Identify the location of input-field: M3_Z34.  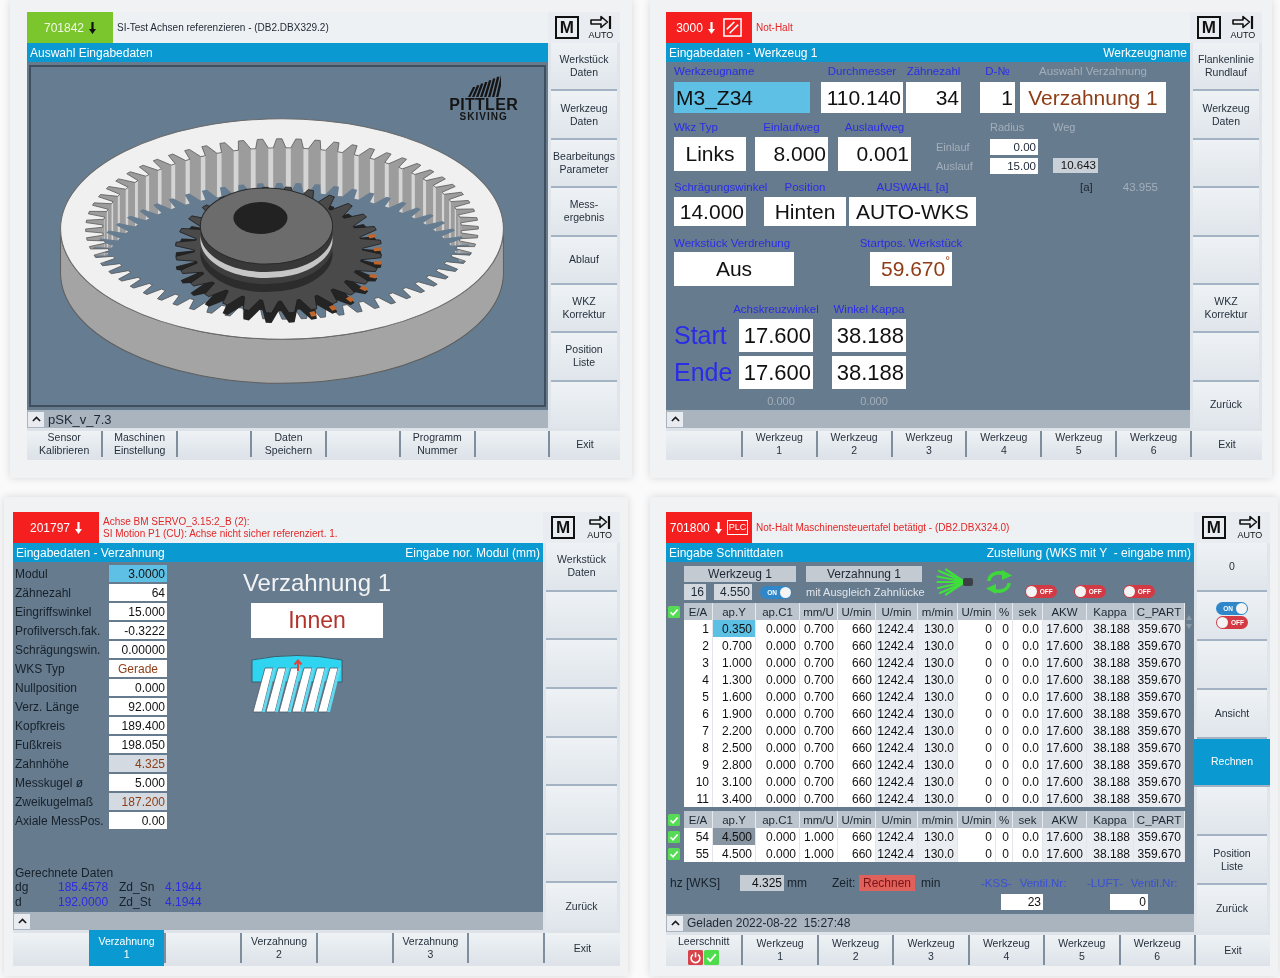
(742, 97).